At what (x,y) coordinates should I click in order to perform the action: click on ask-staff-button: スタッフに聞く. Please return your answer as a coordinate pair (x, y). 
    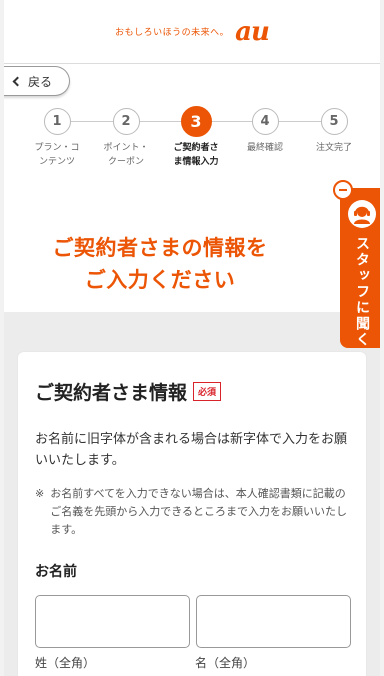
    Looking at the image, I should click on (356, 264).